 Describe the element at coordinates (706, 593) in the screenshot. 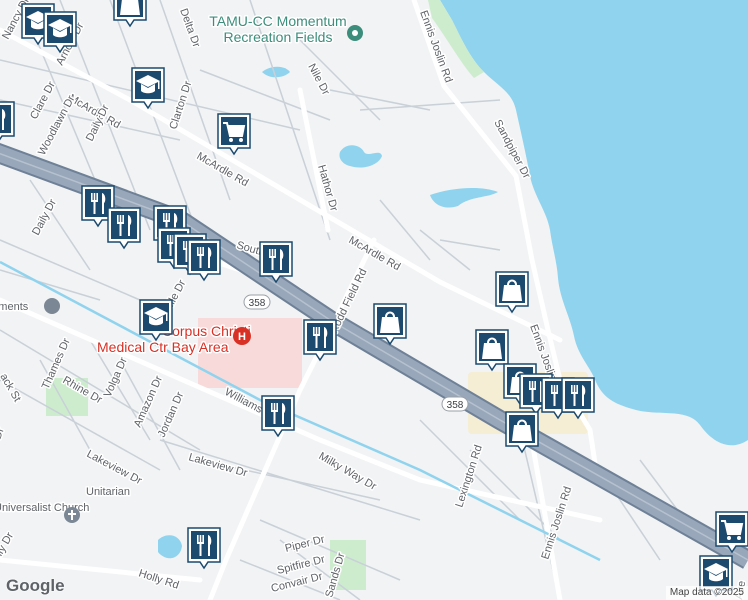

I see `map-attribution: Map data ©2025` at that location.